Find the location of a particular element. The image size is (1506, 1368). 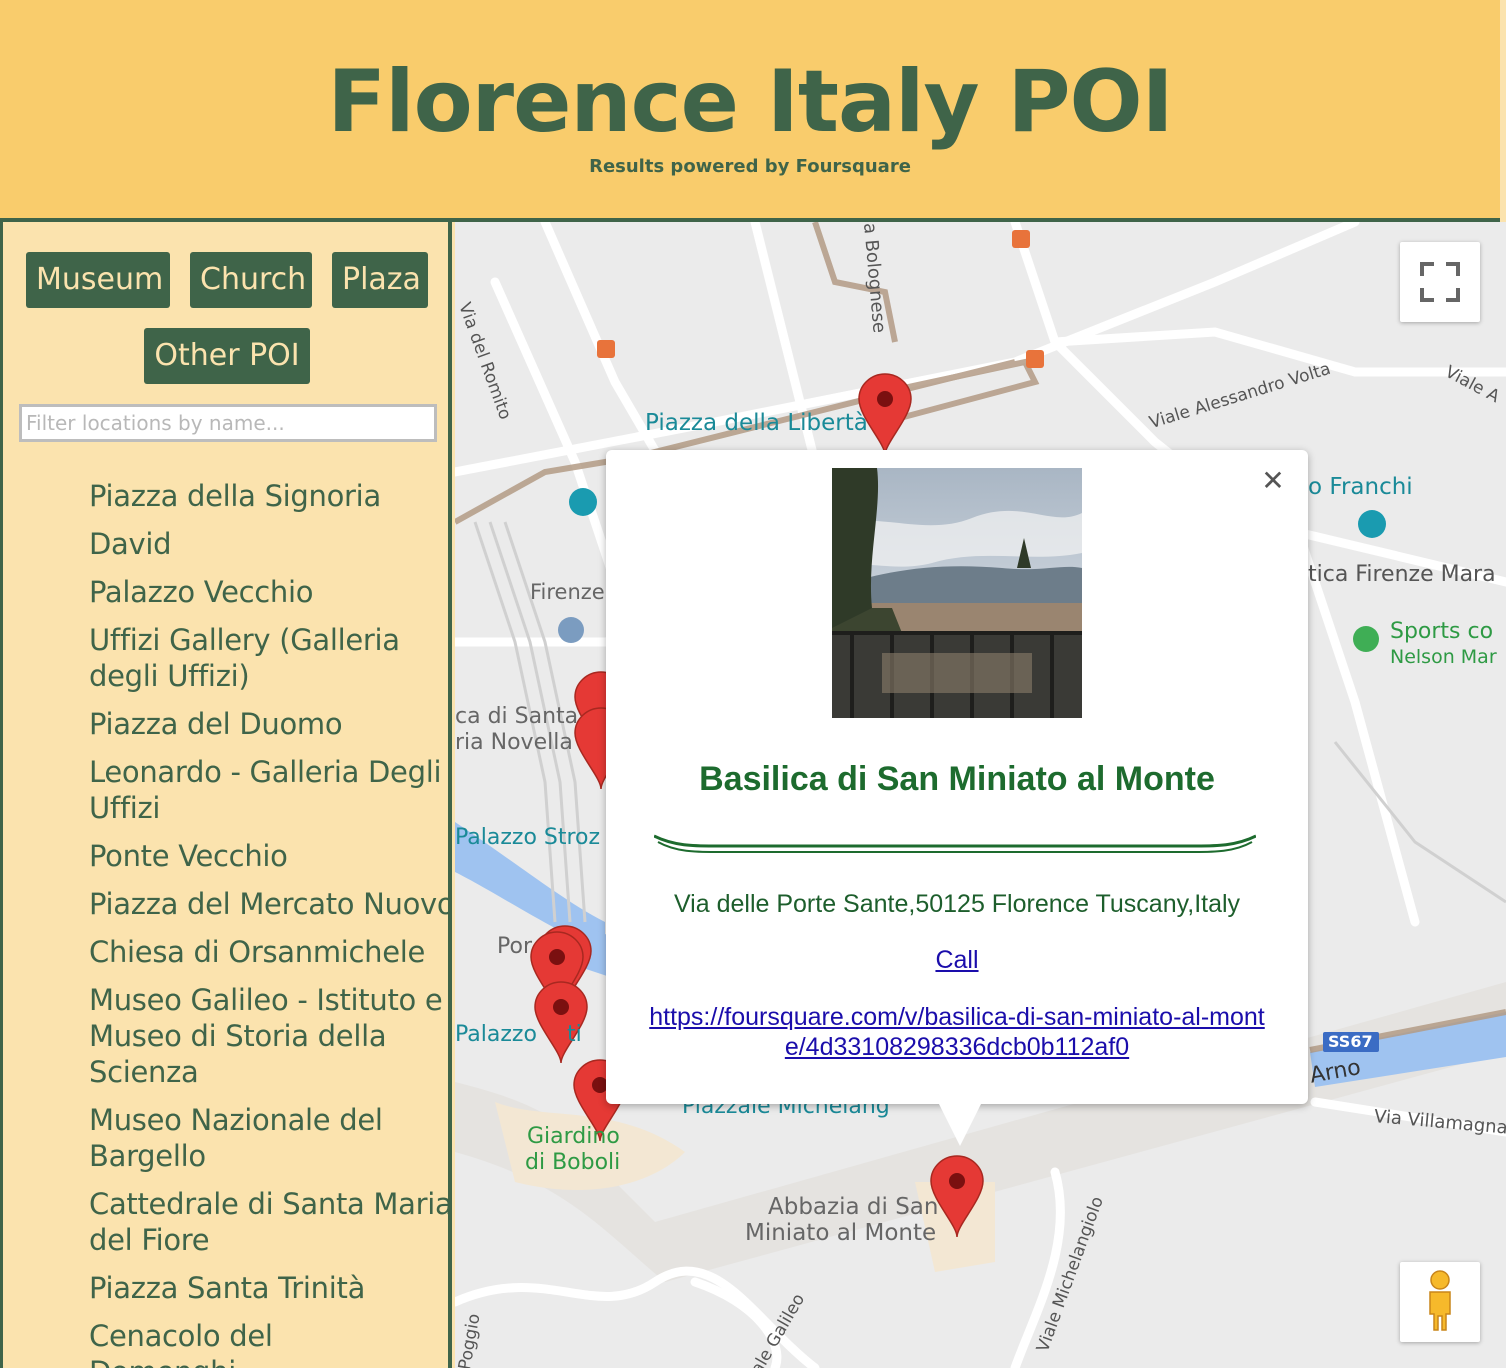

list-item: David is located at coordinates (268, 544).